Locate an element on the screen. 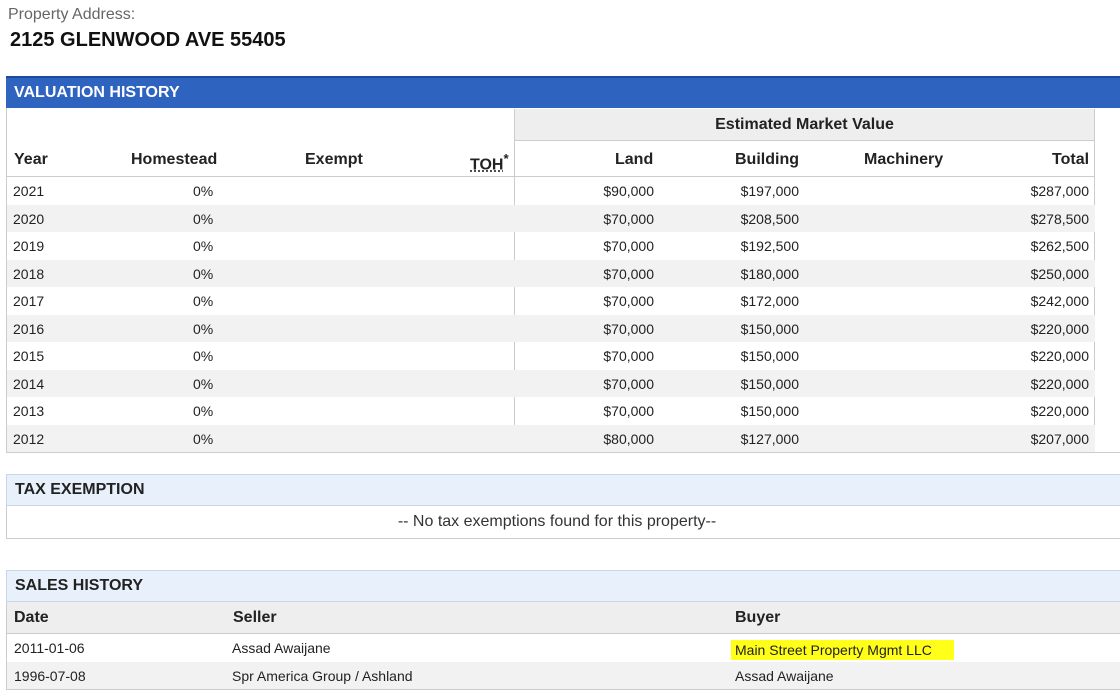 This screenshot has width=1120, height=700. cell-buyer: Main Street Property Mgmt LLC is located at coordinates (842, 650).